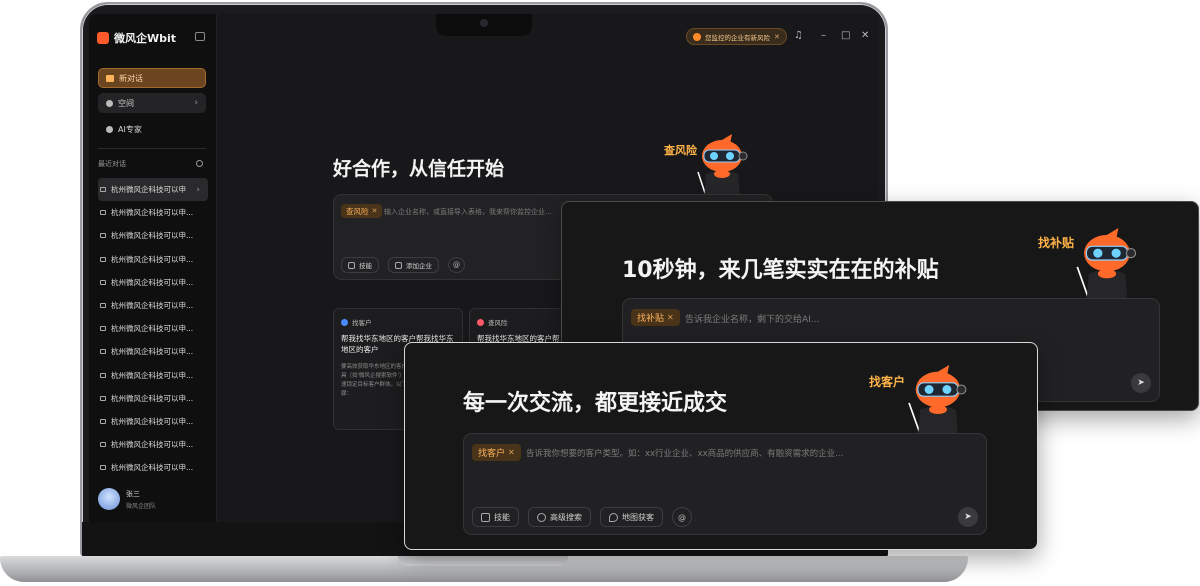 This screenshot has height=586, width=1200. I want to click on risk-alert-text: 您监控的企业有新风险, so click(737, 37).